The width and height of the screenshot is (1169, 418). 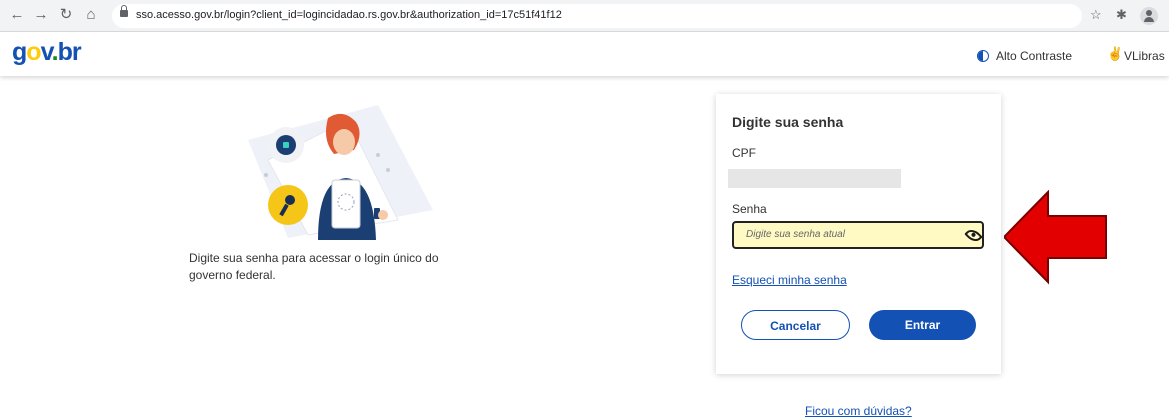 What do you see at coordinates (17, 15) in the screenshot?
I see `back-icon: ←` at bounding box center [17, 15].